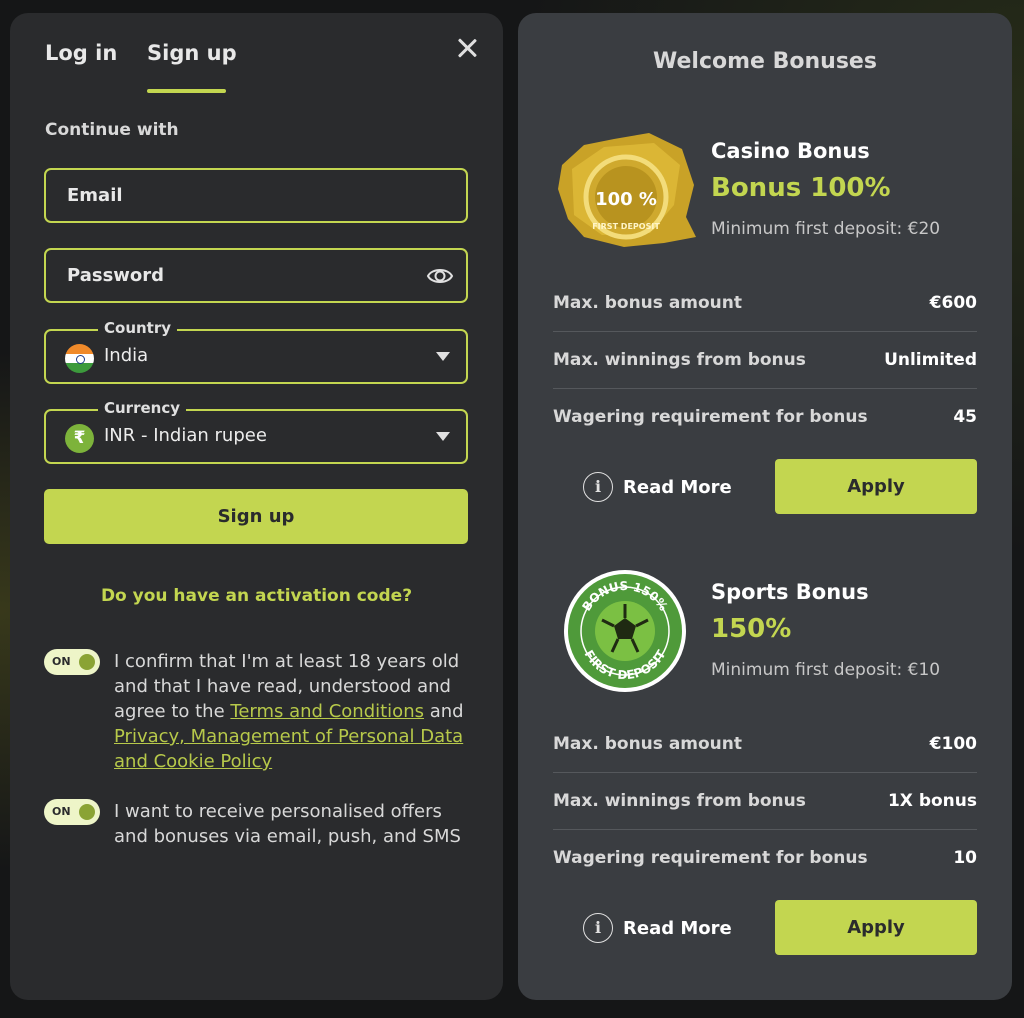 The image size is (1024, 1018). Describe the element at coordinates (256, 351) in the screenshot. I see `country-select: Country India` at that location.